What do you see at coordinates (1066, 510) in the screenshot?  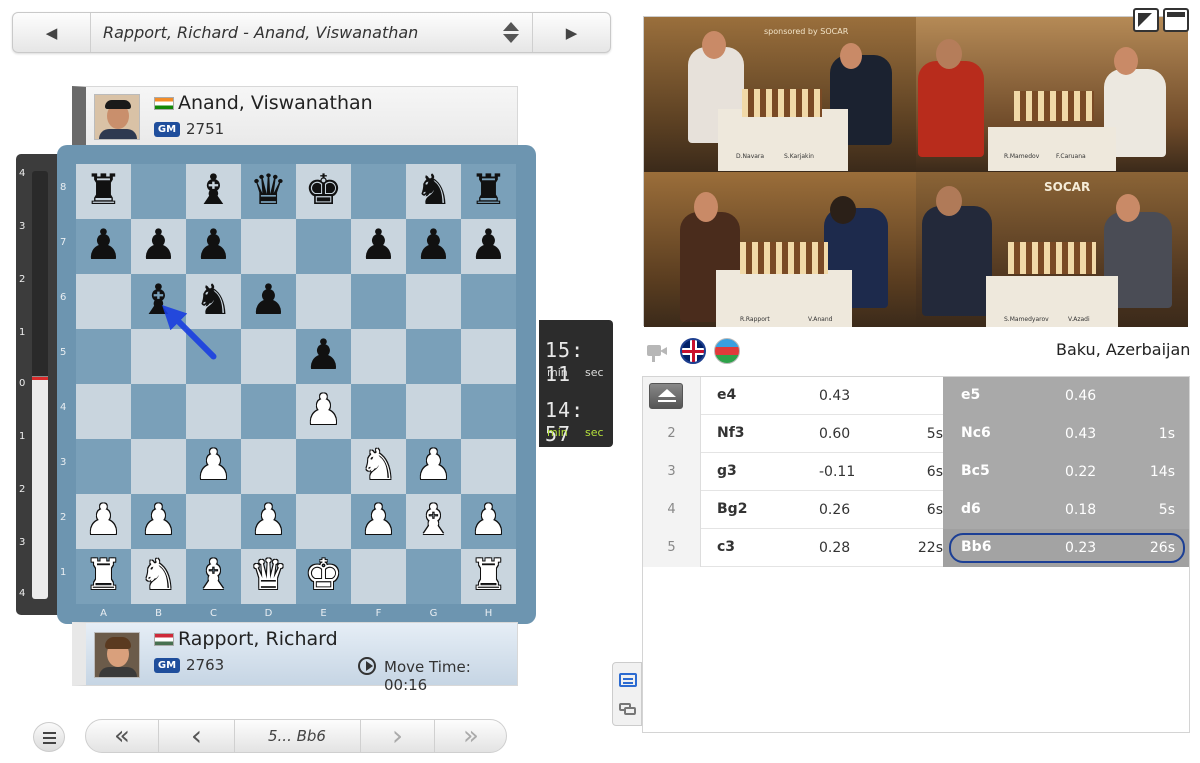 I see `black-move-cell: d6 0.18 5s` at bounding box center [1066, 510].